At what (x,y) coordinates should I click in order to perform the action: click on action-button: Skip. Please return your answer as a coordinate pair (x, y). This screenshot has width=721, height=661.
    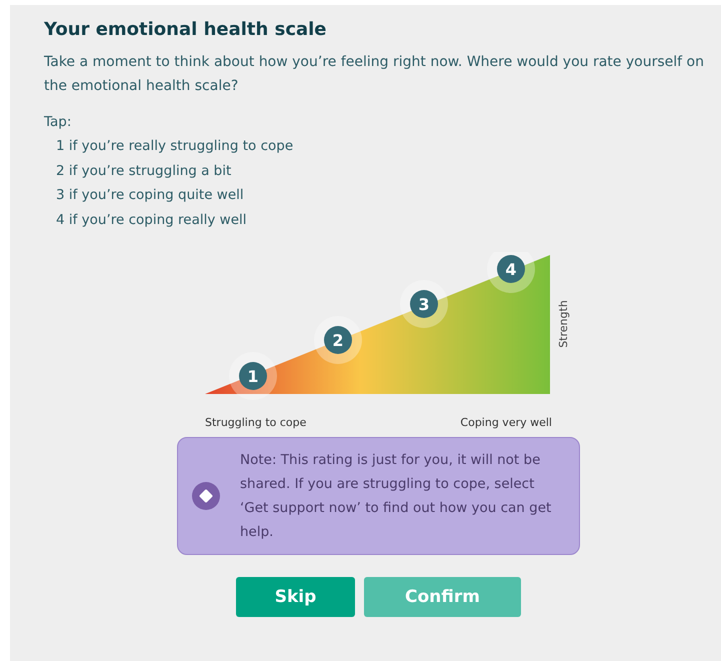
    Looking at the image, I should click on (295, 597).